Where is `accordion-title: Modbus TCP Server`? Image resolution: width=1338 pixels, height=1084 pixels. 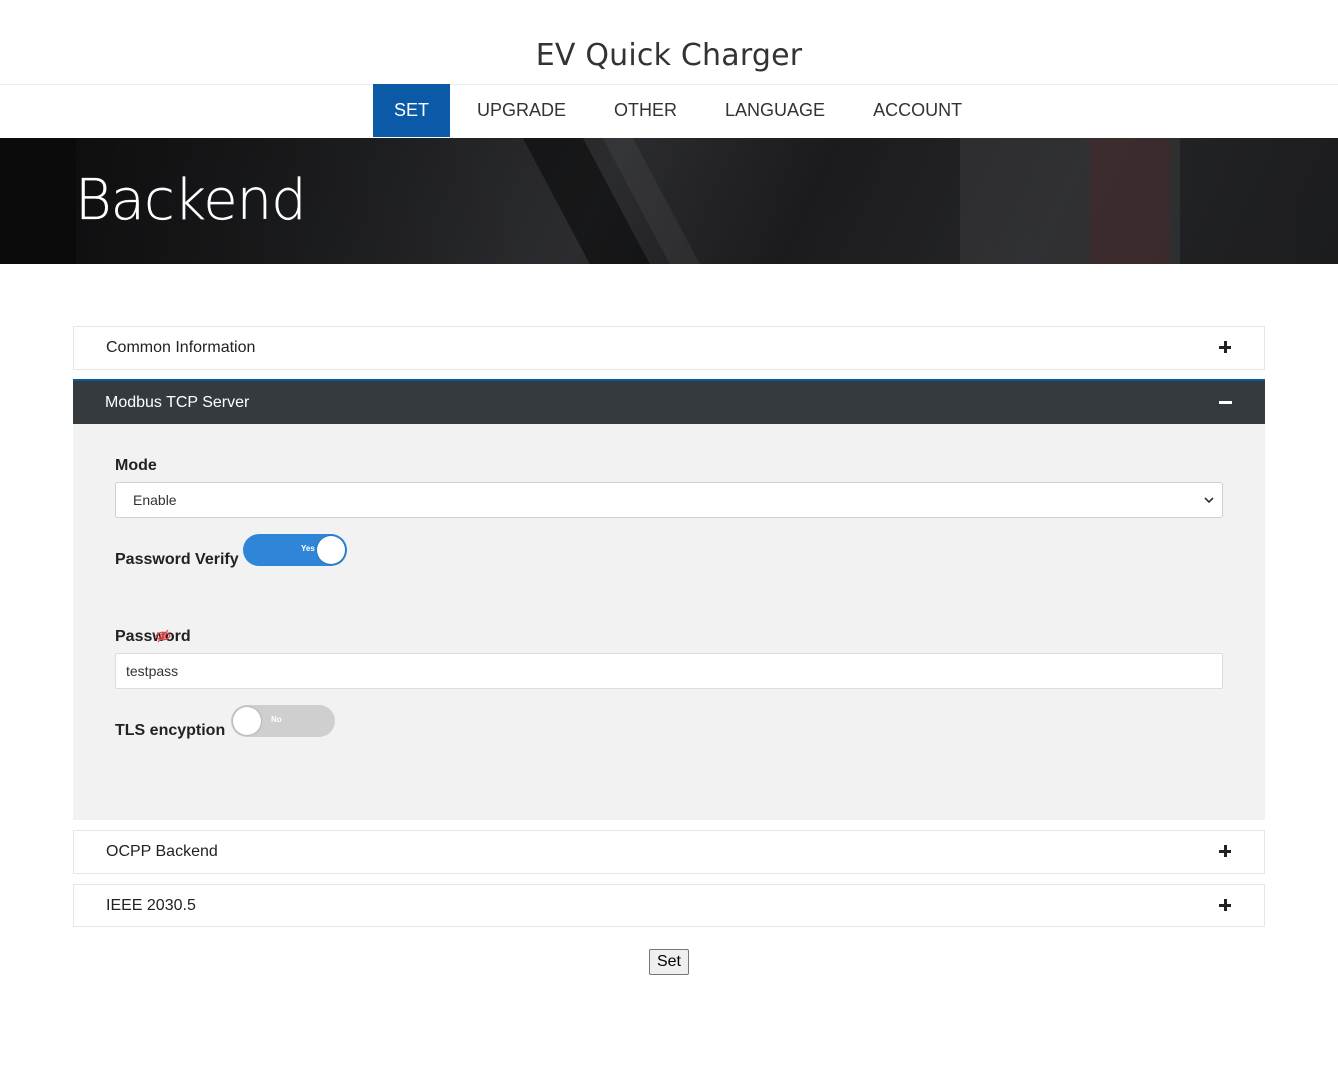
accordion-title: Modbus TCP Server is located at coordinates (177, 402).